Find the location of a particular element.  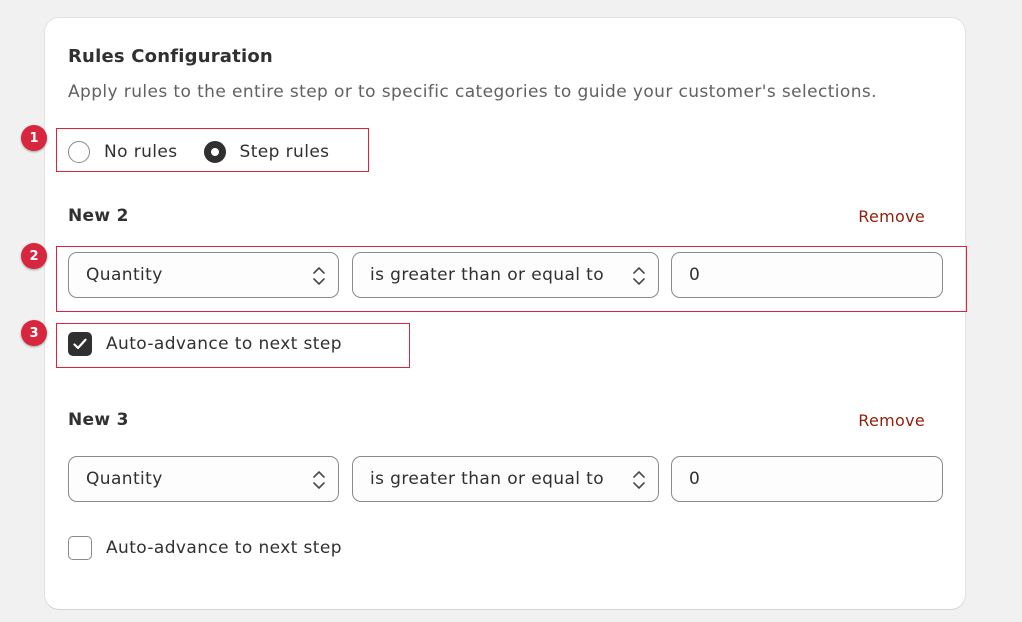

auto-advance-checkbox is located at coordinates (80, 548).